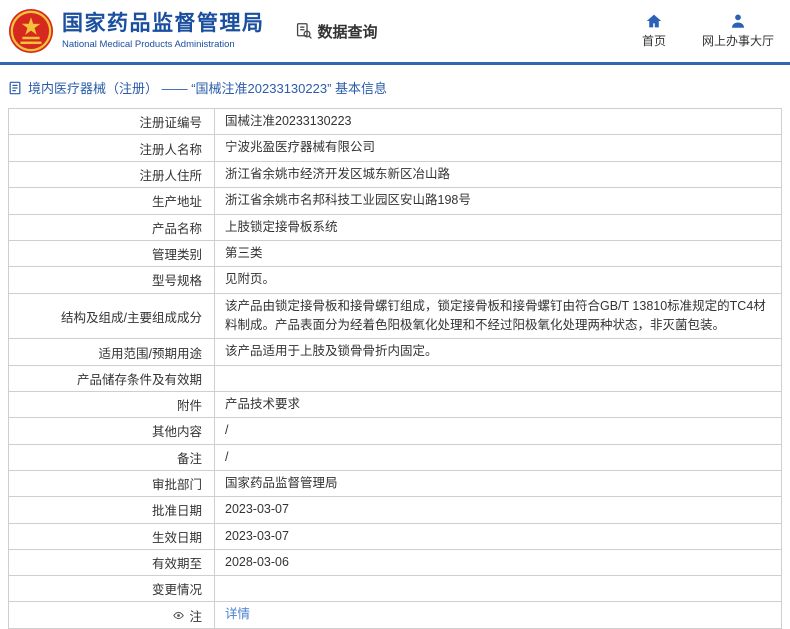 This screenshot has height=629, width=790. What do you see at coordinates (654, 21) in the screenshot?
I see `home-icon` at bounding box center [654, 21].